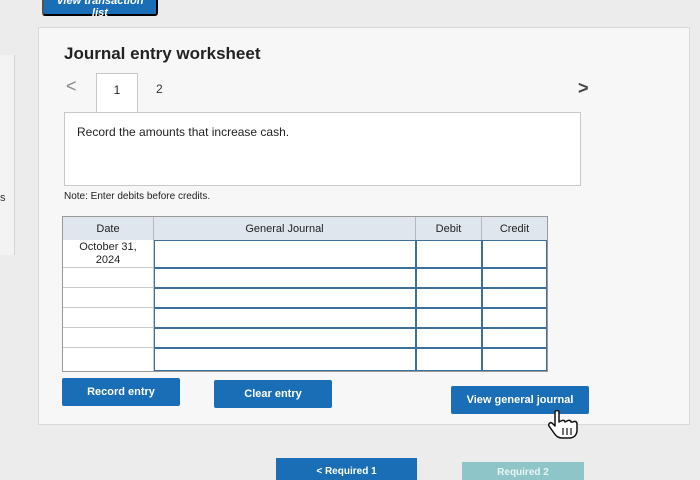 The width and height of the screenshot is (700, 480). I want to click on left-edge-panel: s, so click(7, 155).